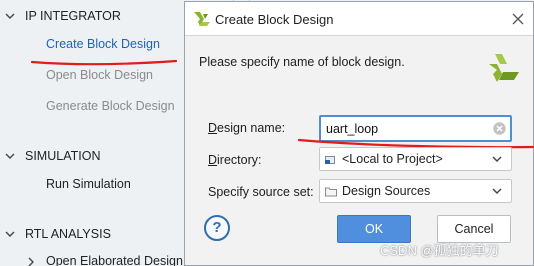 The width and height of the screenshot is (534, 266). Describe the element at coordinates (73, 16) in the screenshot. I see `section-ip-integrator: IP INTEGRATOR` at that location.